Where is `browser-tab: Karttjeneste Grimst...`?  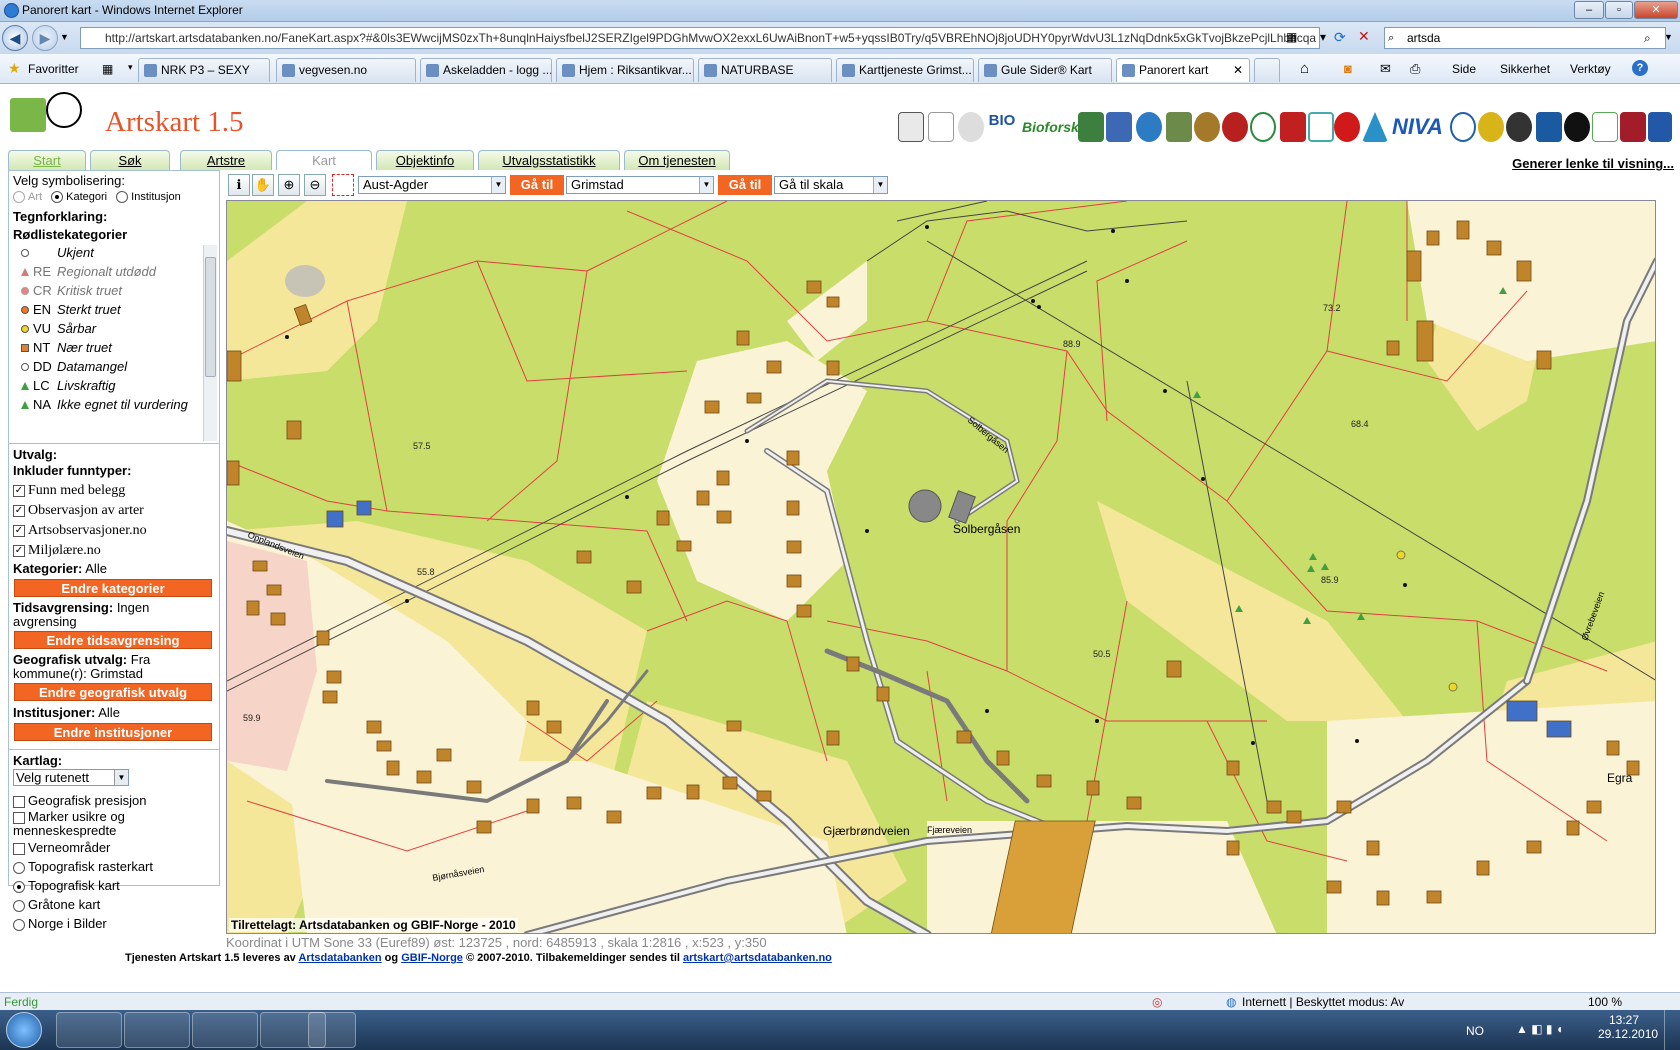 browser-tab: Karttjeneste Grimst... is located at coordinates (905, 70).